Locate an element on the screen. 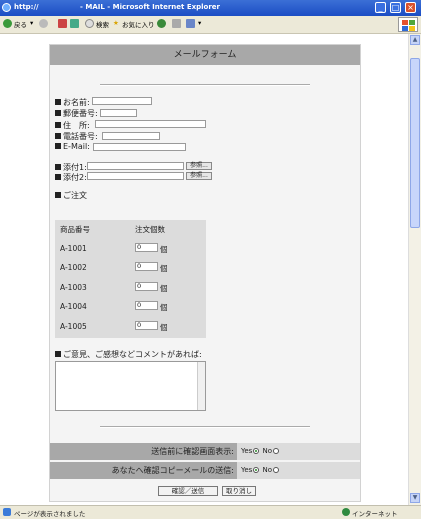 The image size is (421, 519). ie-icon is located at coordinates (6, 7).